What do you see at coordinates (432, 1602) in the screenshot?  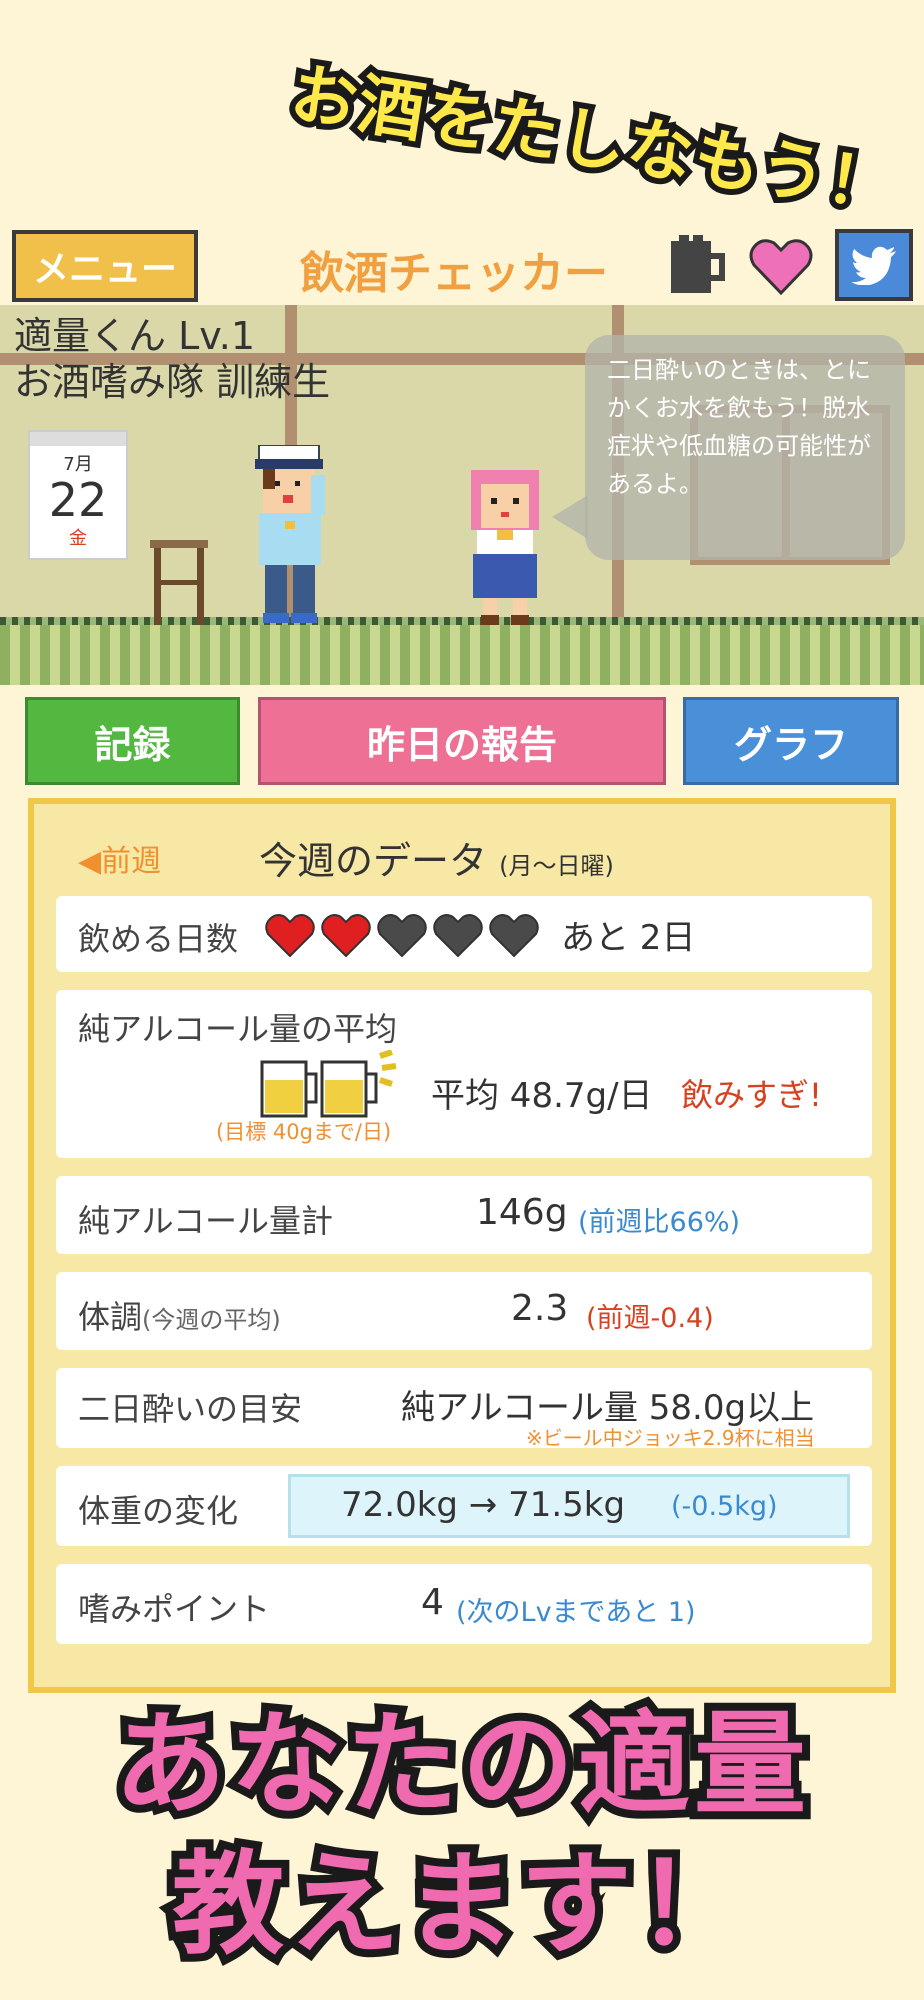 I see `points-value: 4` at bounding box center [432, 1602].